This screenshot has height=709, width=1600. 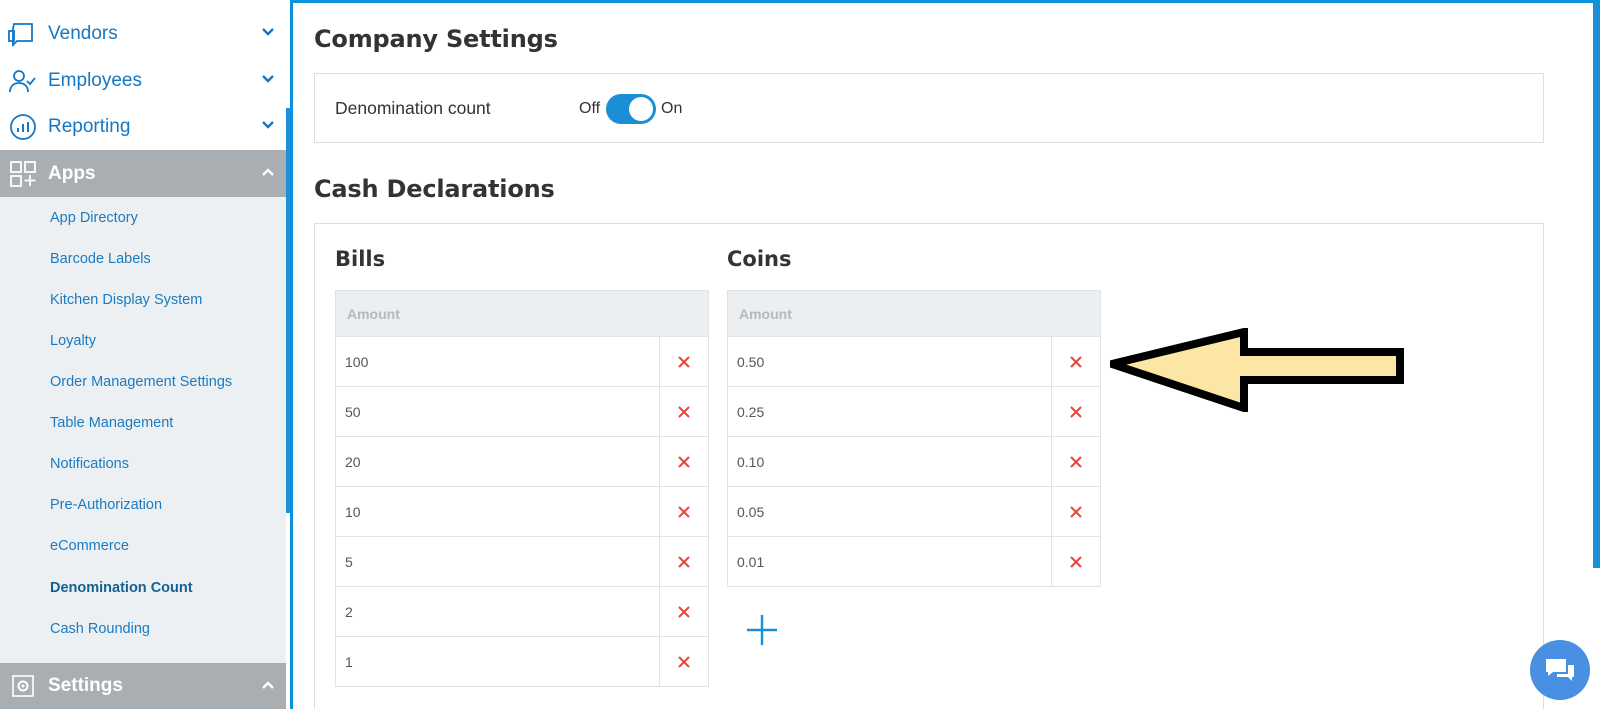 What do you see at coordinates (143, 33) in the screenshot?
I see `sidebar-item-vendors: Vendors` at bounding box center [143, 33].